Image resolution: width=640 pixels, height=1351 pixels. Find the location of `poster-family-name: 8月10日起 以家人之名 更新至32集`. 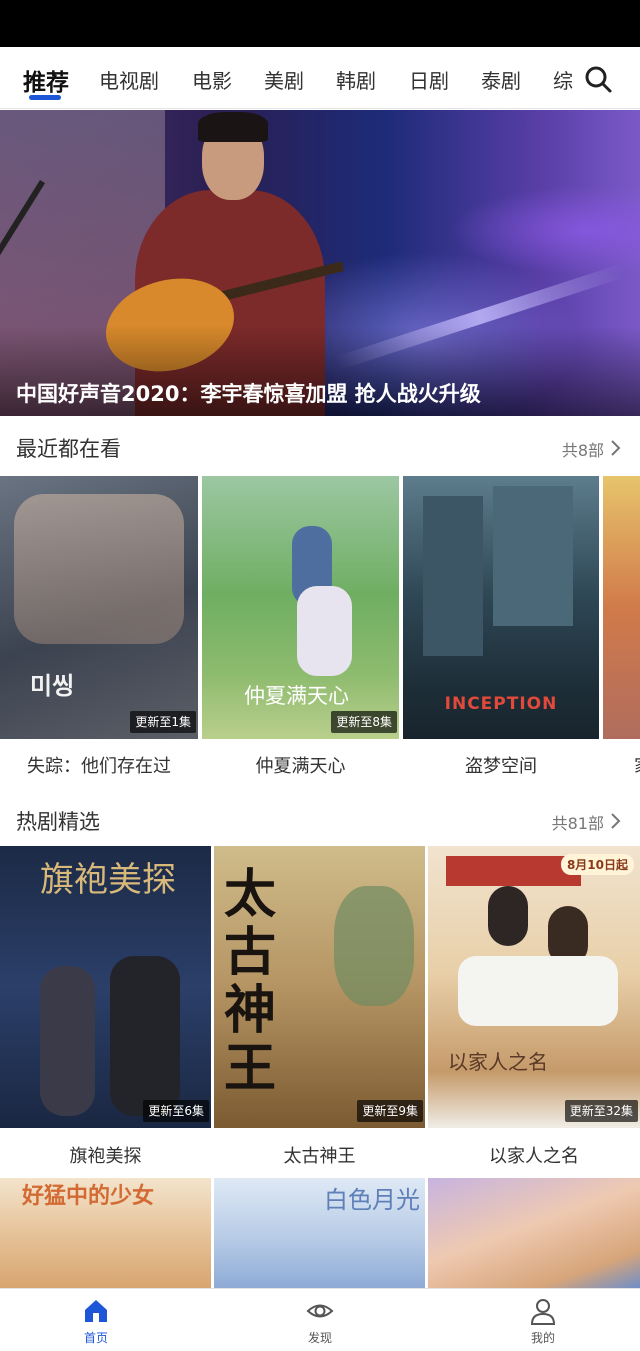

poster-family-name: 8月10日起 以家人之名 更新至32集 is located at coordinates (534, 987).